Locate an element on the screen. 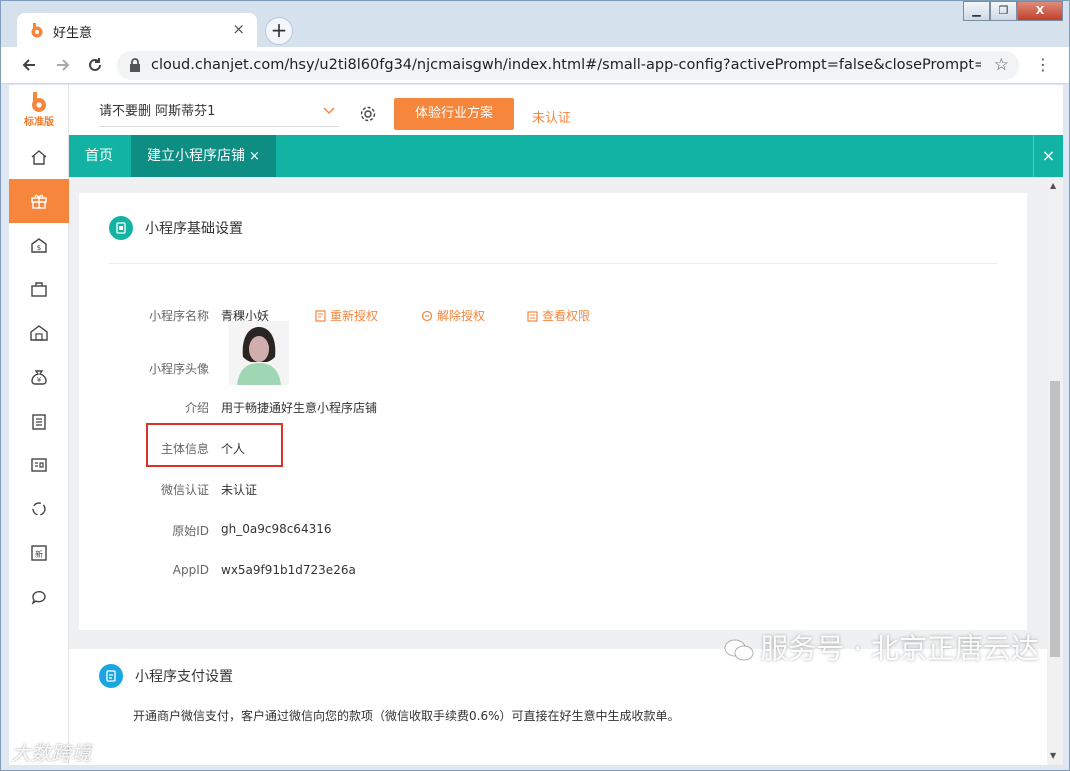 This screenshot has width=1070, height=771. lock-icon is located at coordinates (135, 65).